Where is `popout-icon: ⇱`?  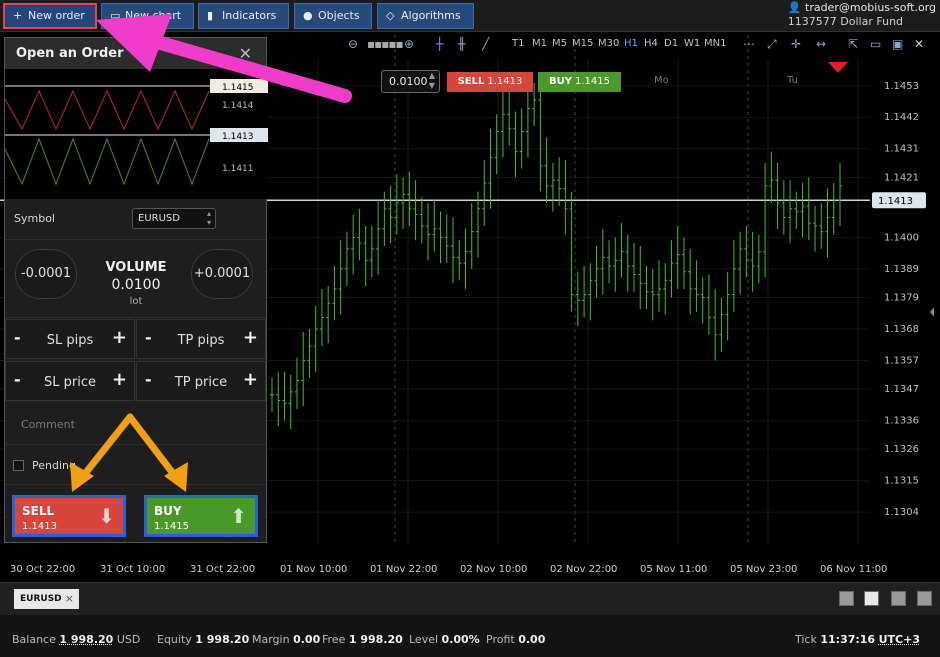 popout-icon: ⇱ is located at coordinates (853, 44).